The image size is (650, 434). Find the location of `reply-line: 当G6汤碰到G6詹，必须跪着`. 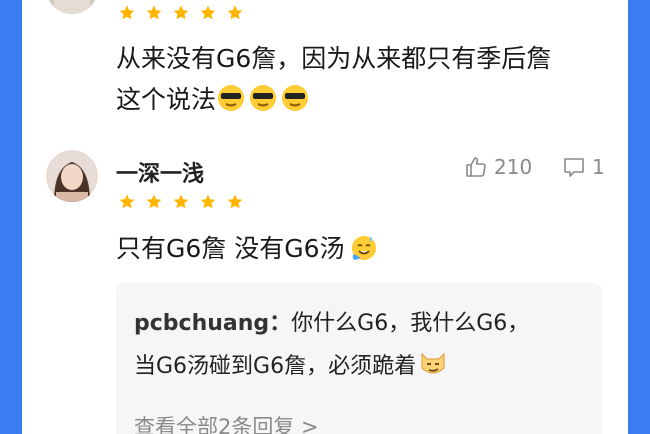

reply-line: 当G6汤碰到G6詹，必须跪着 is located at coordinates (292, 364).